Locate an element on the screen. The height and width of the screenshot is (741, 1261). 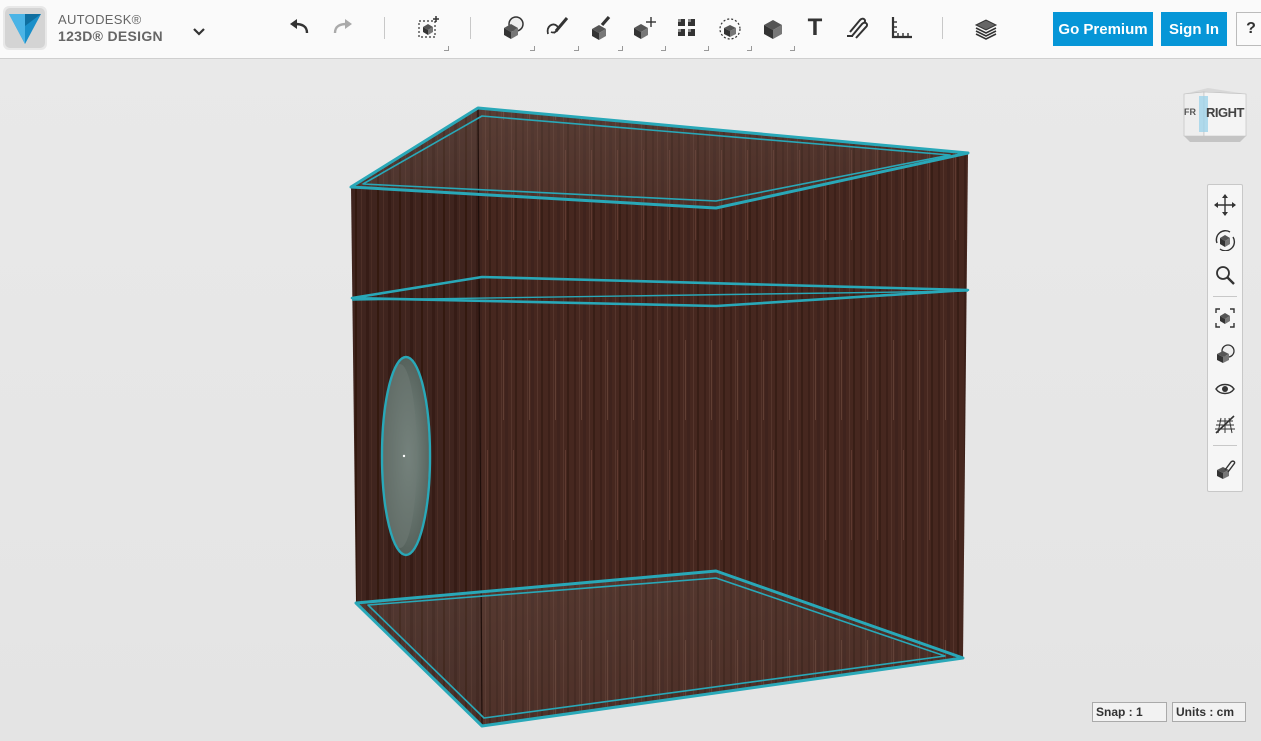
zoom-icon is located at coordinates (1225, 275).